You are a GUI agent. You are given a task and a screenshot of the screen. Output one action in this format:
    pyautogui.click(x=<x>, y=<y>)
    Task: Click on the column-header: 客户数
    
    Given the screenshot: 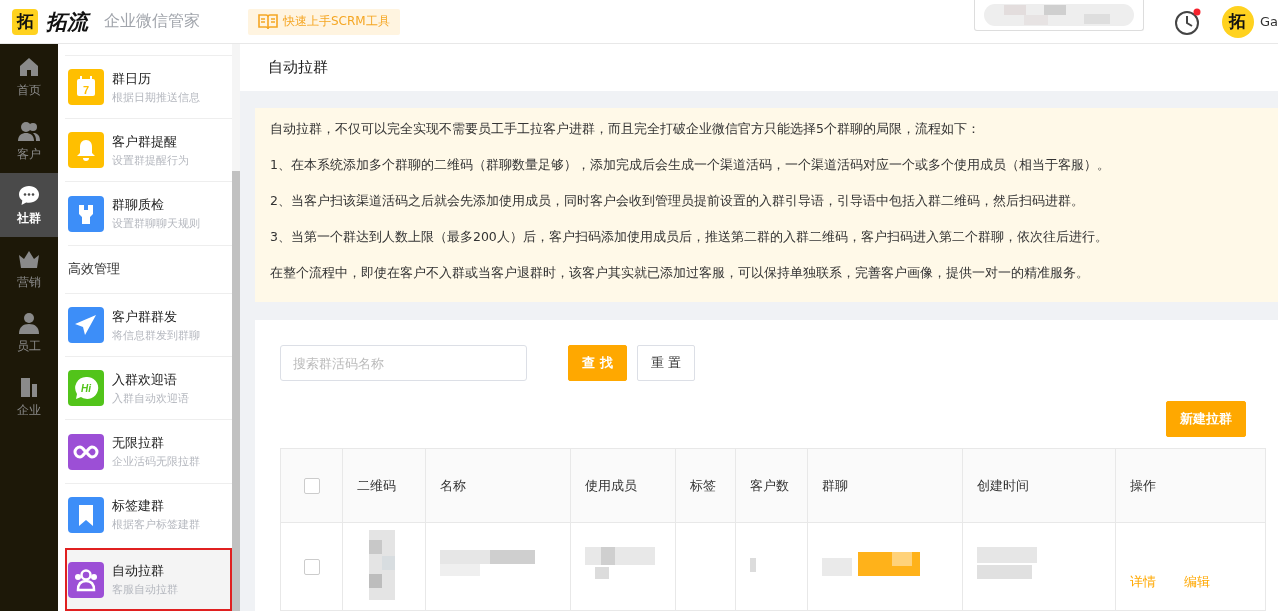 What is the action you would take?
    pyautogui.click(x=771, y=485)
    